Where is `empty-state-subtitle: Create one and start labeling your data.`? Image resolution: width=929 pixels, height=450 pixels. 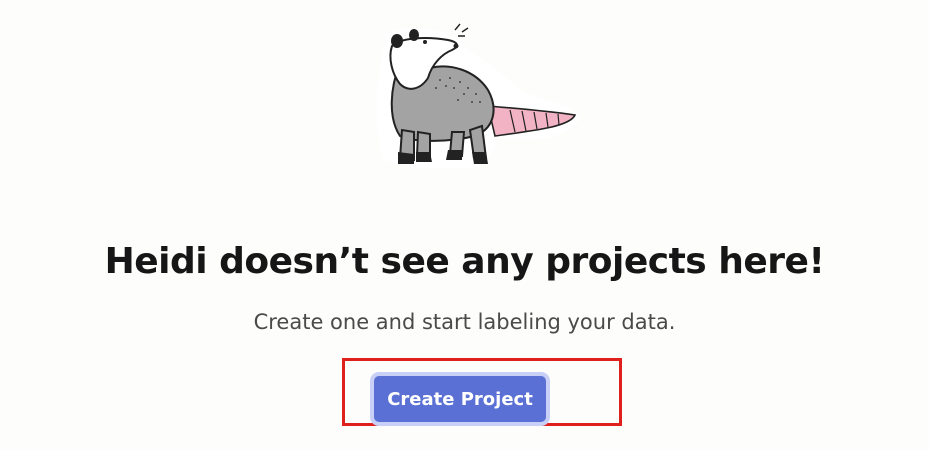
empty-state-subtitle: Create one and start labeling your data. is located at coordinates (464, 322).